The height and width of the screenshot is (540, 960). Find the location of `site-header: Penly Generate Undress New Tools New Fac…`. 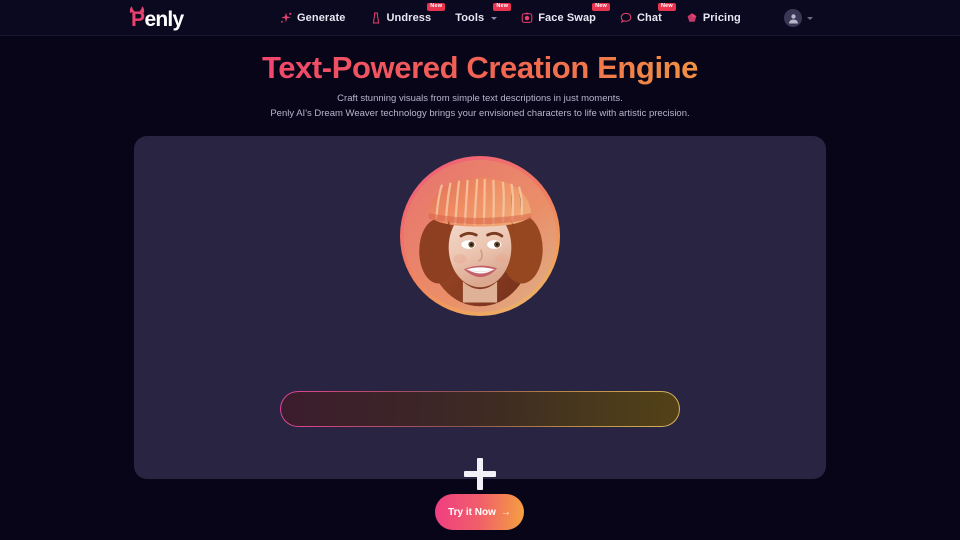

site-header: Penly Generate Undress New Tools New Fac… is located at coordinates (480, 18).